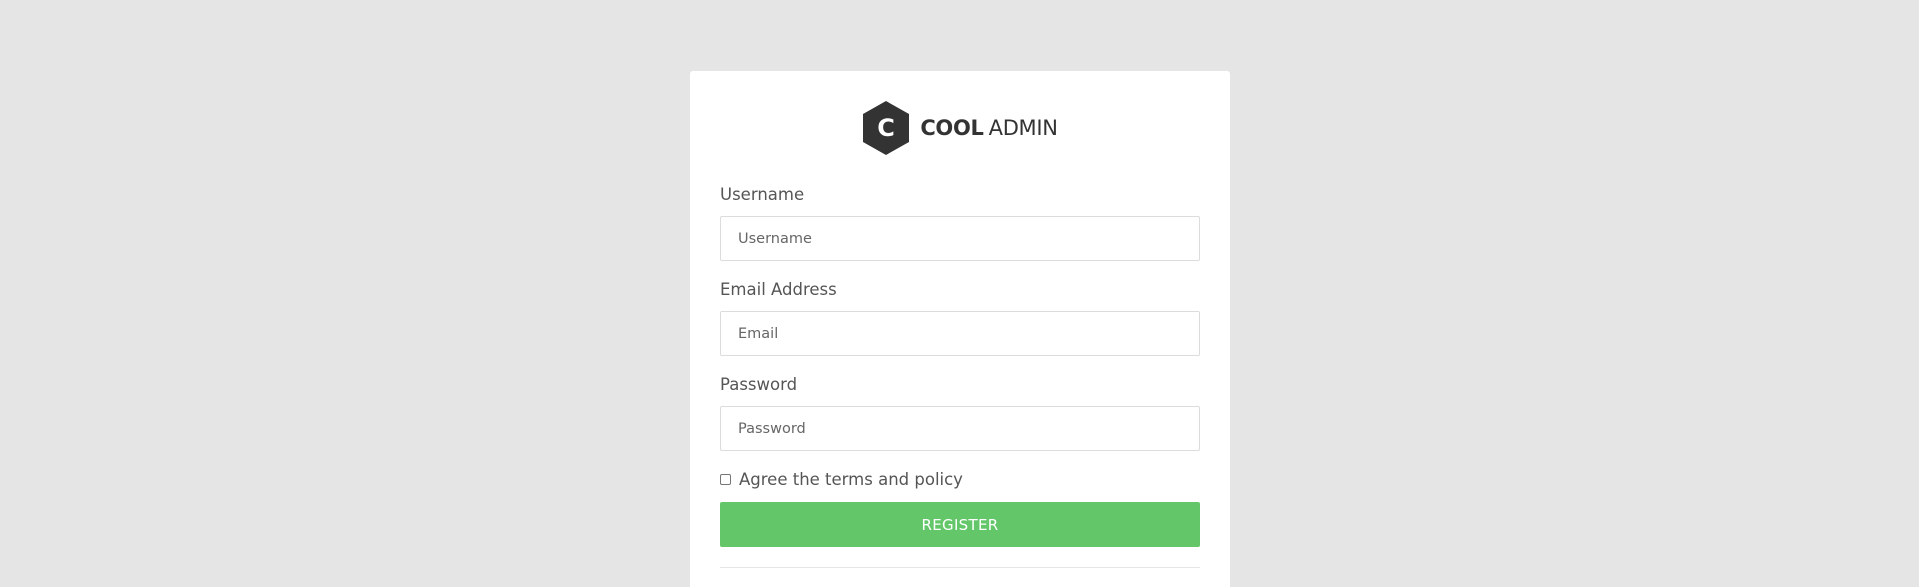 The height and width of the screenshot is (587, 1919). I want to click on logo-letter: C, so click(887, 128).